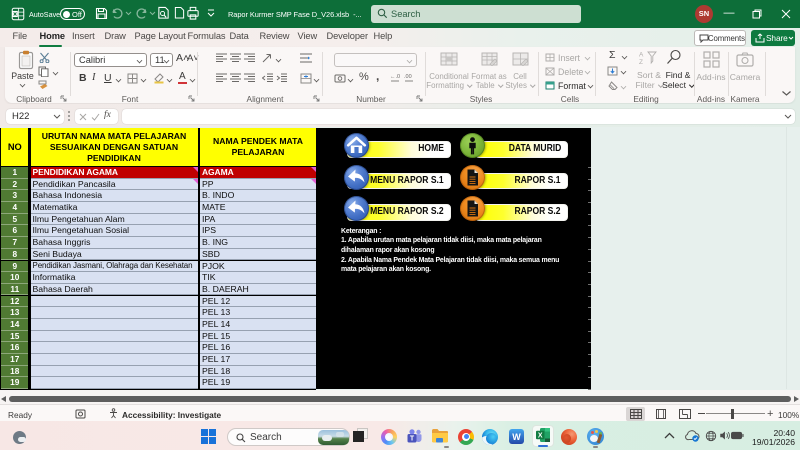 This screenshot has height=450, width=800. I want to click on svg-text: X, so click(539, 436).